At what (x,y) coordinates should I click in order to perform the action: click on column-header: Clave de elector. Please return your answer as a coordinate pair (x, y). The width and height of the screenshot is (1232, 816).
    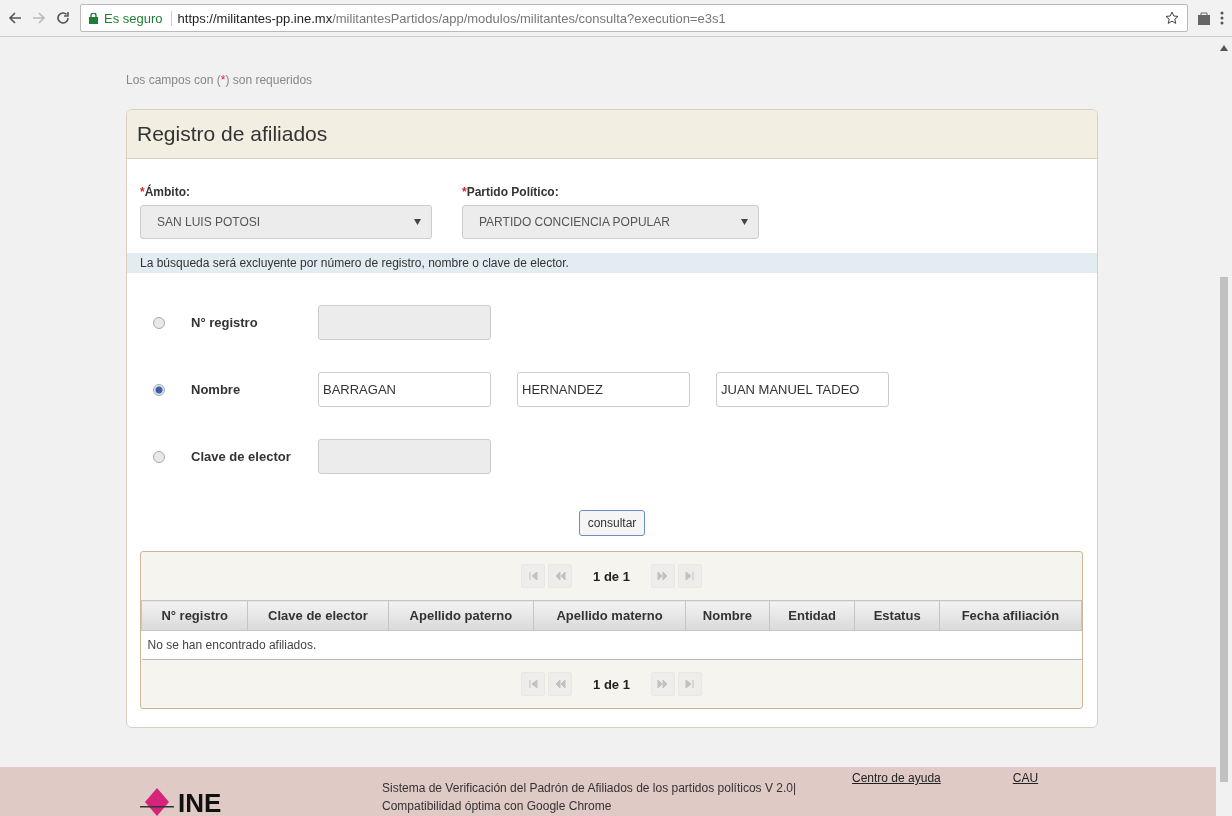
    Looking at the image, I should click on (318, 615).